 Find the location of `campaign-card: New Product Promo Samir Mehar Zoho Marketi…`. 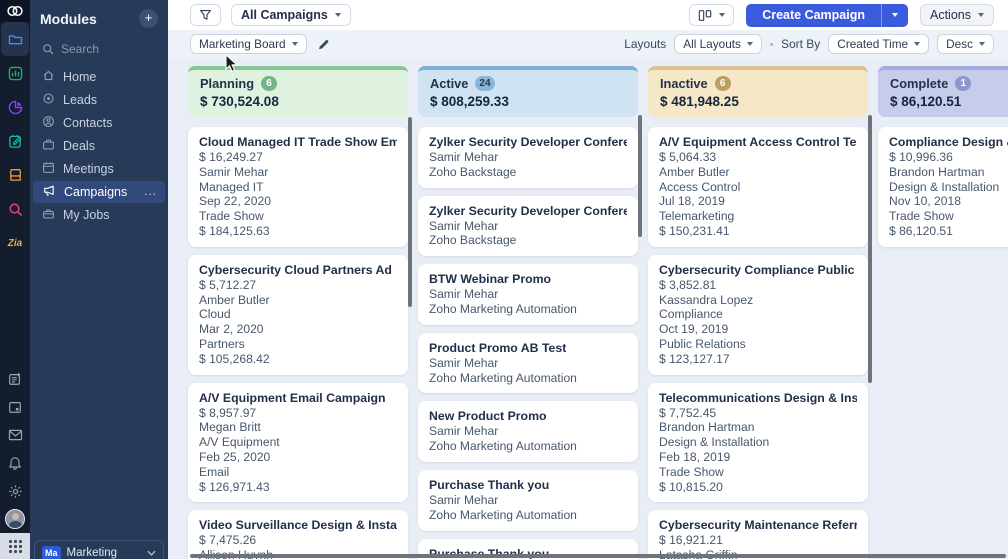

campaign-card: New Product Promo Samir Mehar Zoho Marketi… is located at coordinates (528, 431).